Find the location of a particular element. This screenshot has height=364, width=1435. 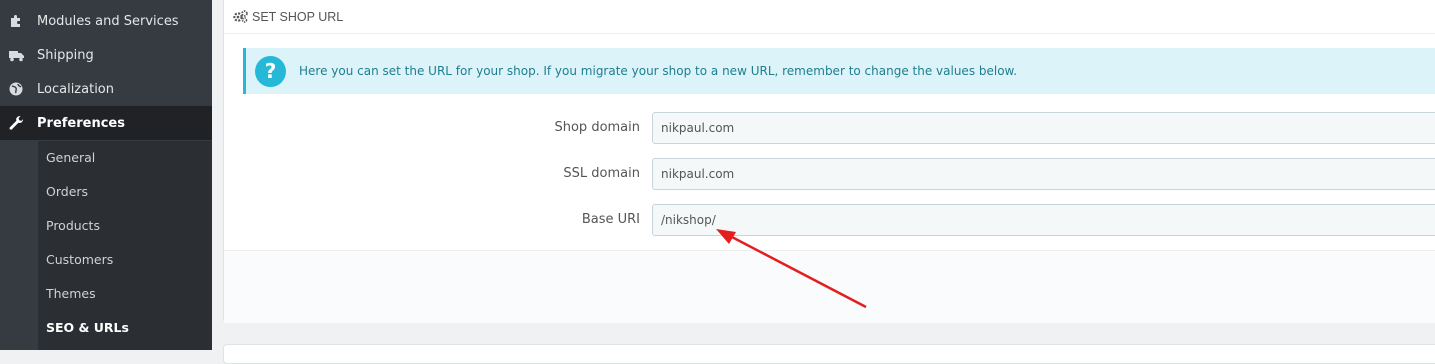

shop-domain-row: Shop domain is located at coordinates (829, 128).